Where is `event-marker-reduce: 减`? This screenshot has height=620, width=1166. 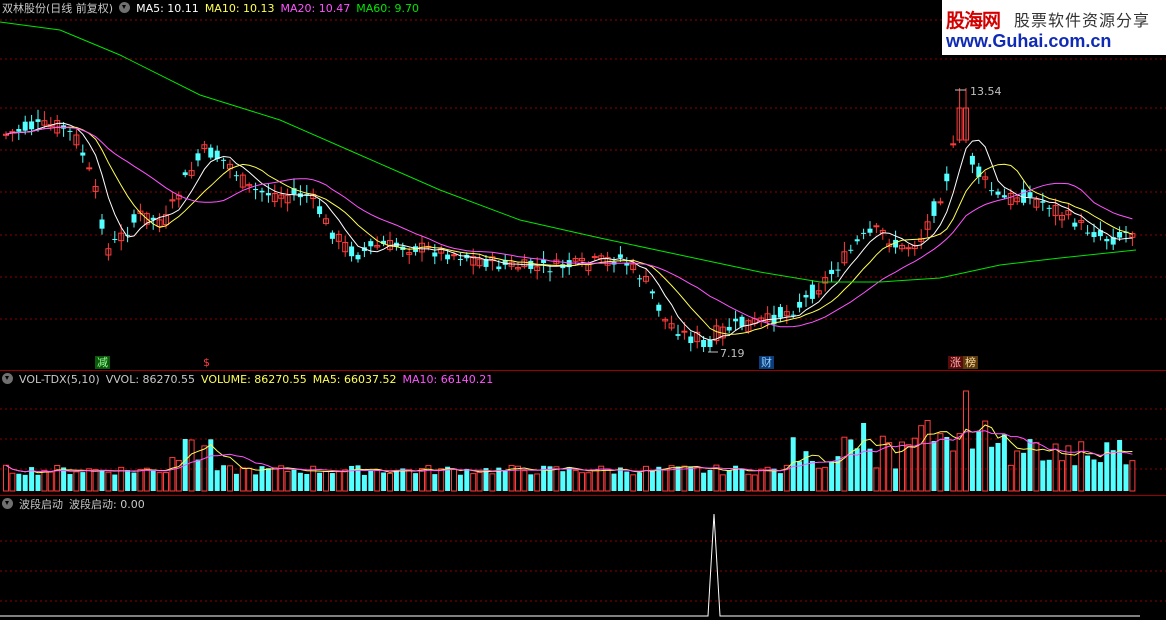
event-marker-reduce: 减 is located at coordinates (102, 362).